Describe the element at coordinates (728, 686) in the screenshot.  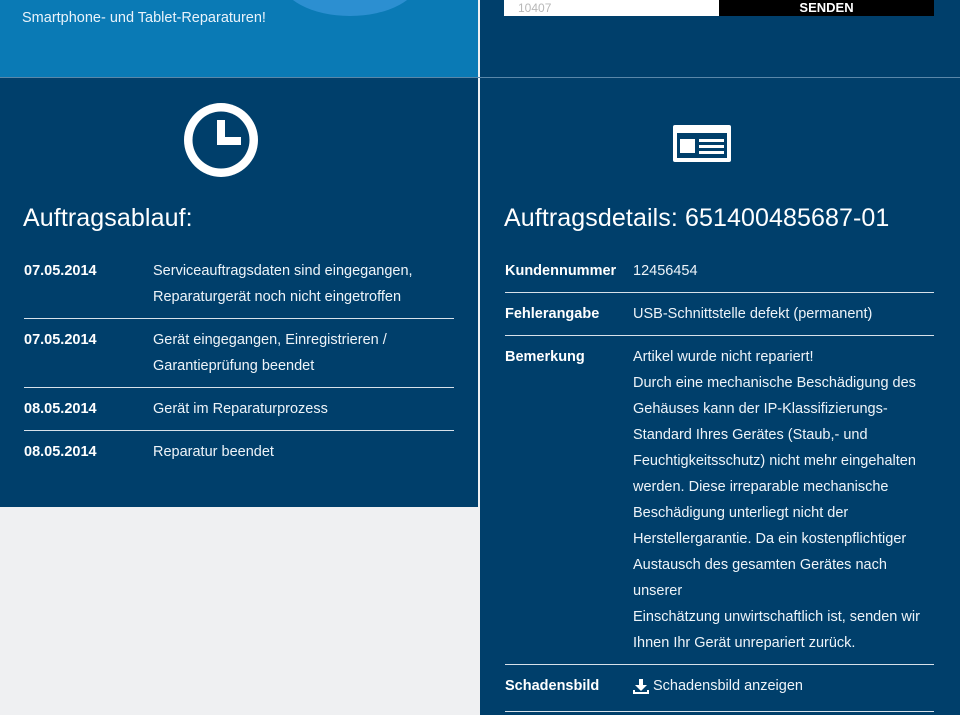
I see `show-damage-image-label: Schadensbild anzeigen` at that location.